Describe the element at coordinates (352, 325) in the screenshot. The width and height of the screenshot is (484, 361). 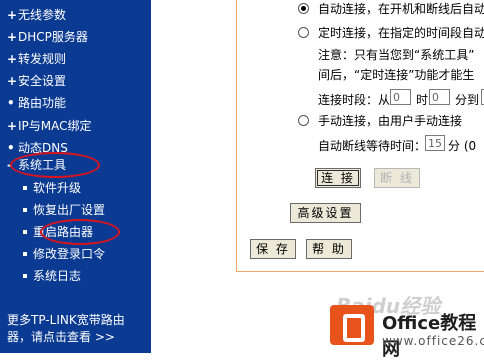
I see `office-logo-icon` at that location.